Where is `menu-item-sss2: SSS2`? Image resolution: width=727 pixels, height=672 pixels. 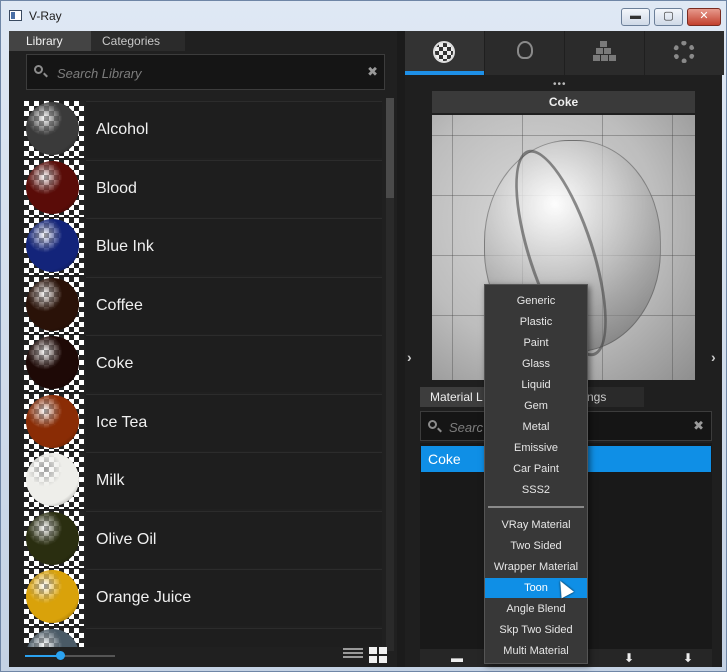 menu-item-sss2: SSS2 is located at coordinates (536, 490).